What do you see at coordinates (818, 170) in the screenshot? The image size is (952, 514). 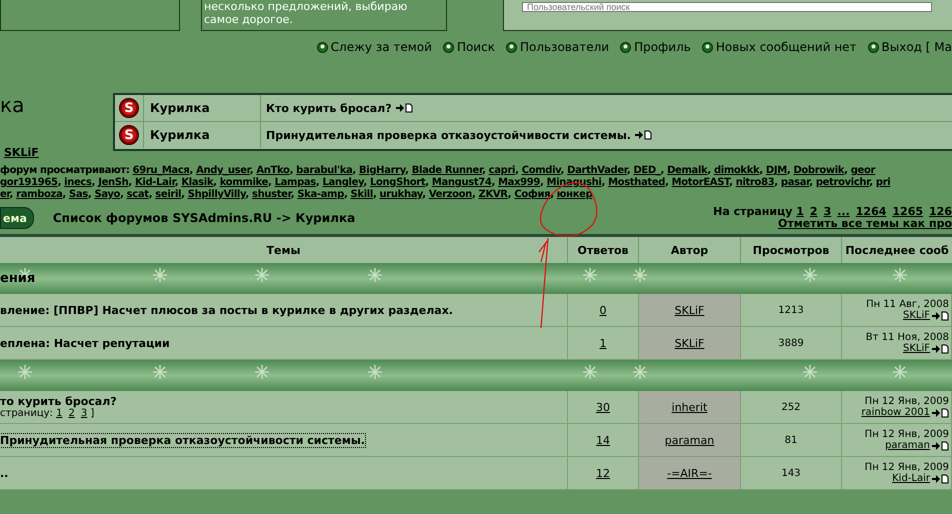 I see `user-link: Dobrowik` at bounding box center [818, 170].